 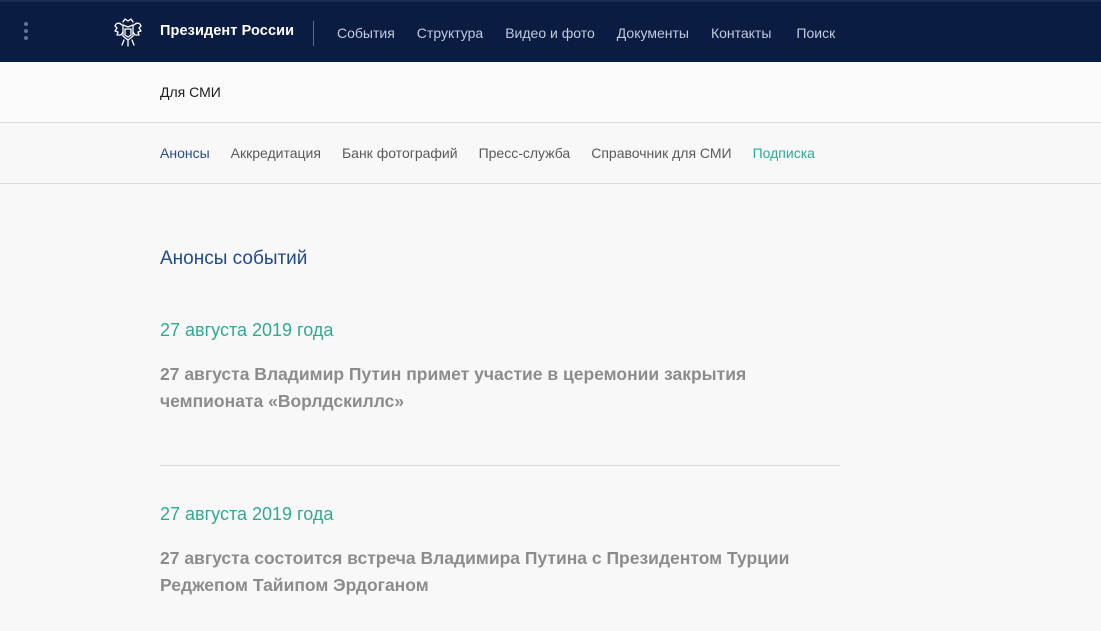 I want to click on nav-structure: Структура, so click(x=450, y=33).